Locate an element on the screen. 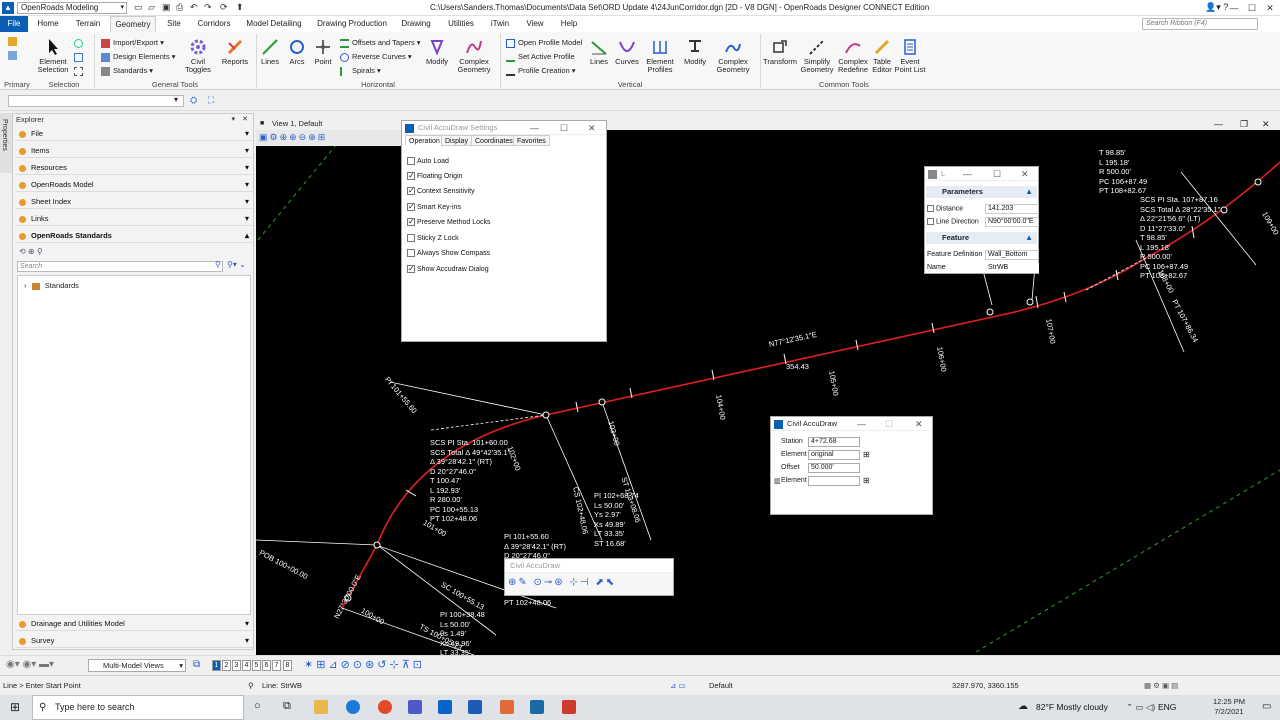 The width and height of the screenshot is (1280, 720). filter-icon: ⚲▾ ⌄ is located at coordinates (236, 264).